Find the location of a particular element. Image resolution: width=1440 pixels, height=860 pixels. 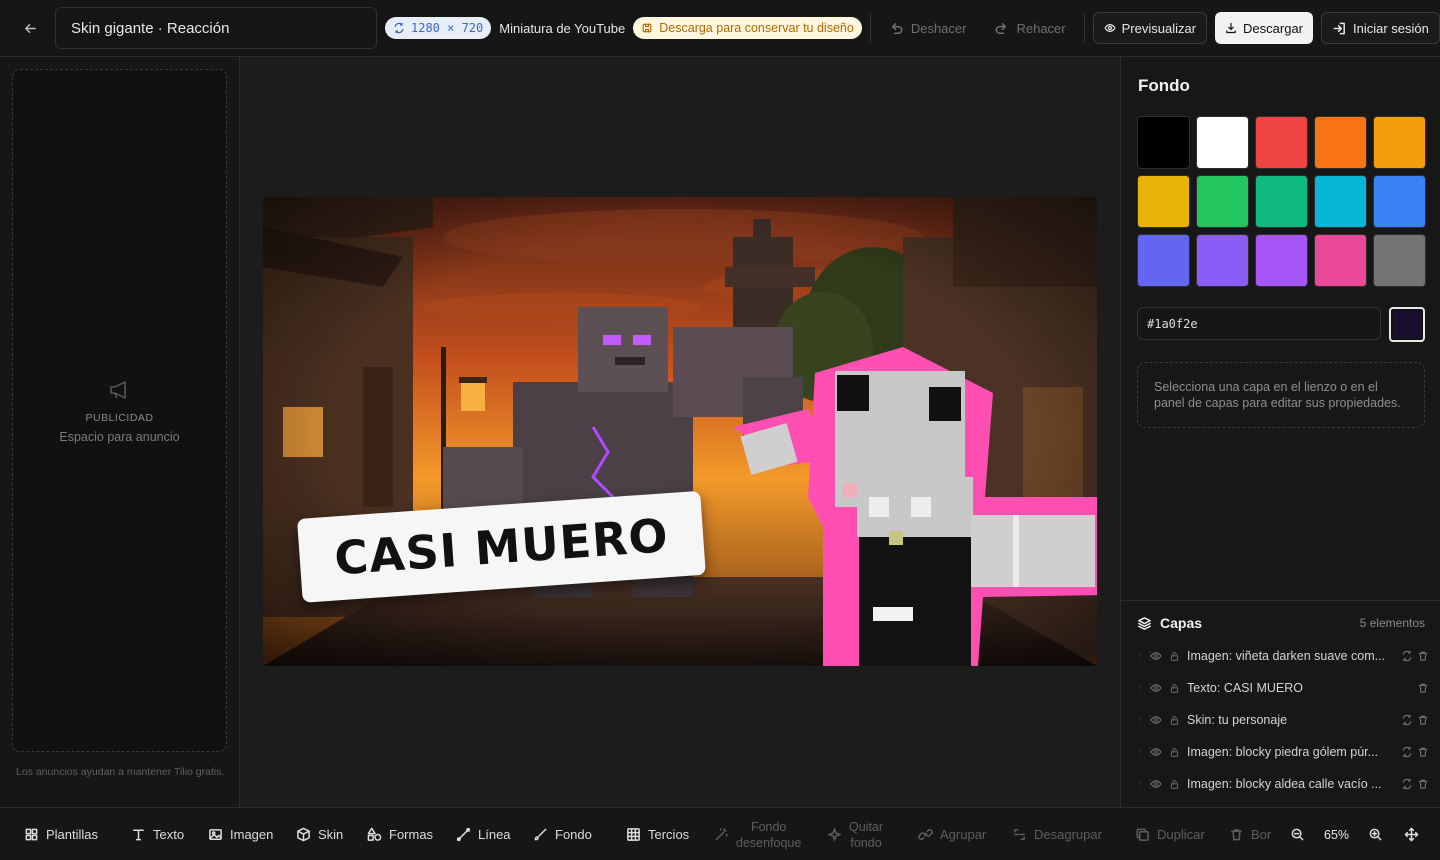

shapes-tool-button: Formas is located at coordinates (400, 834).